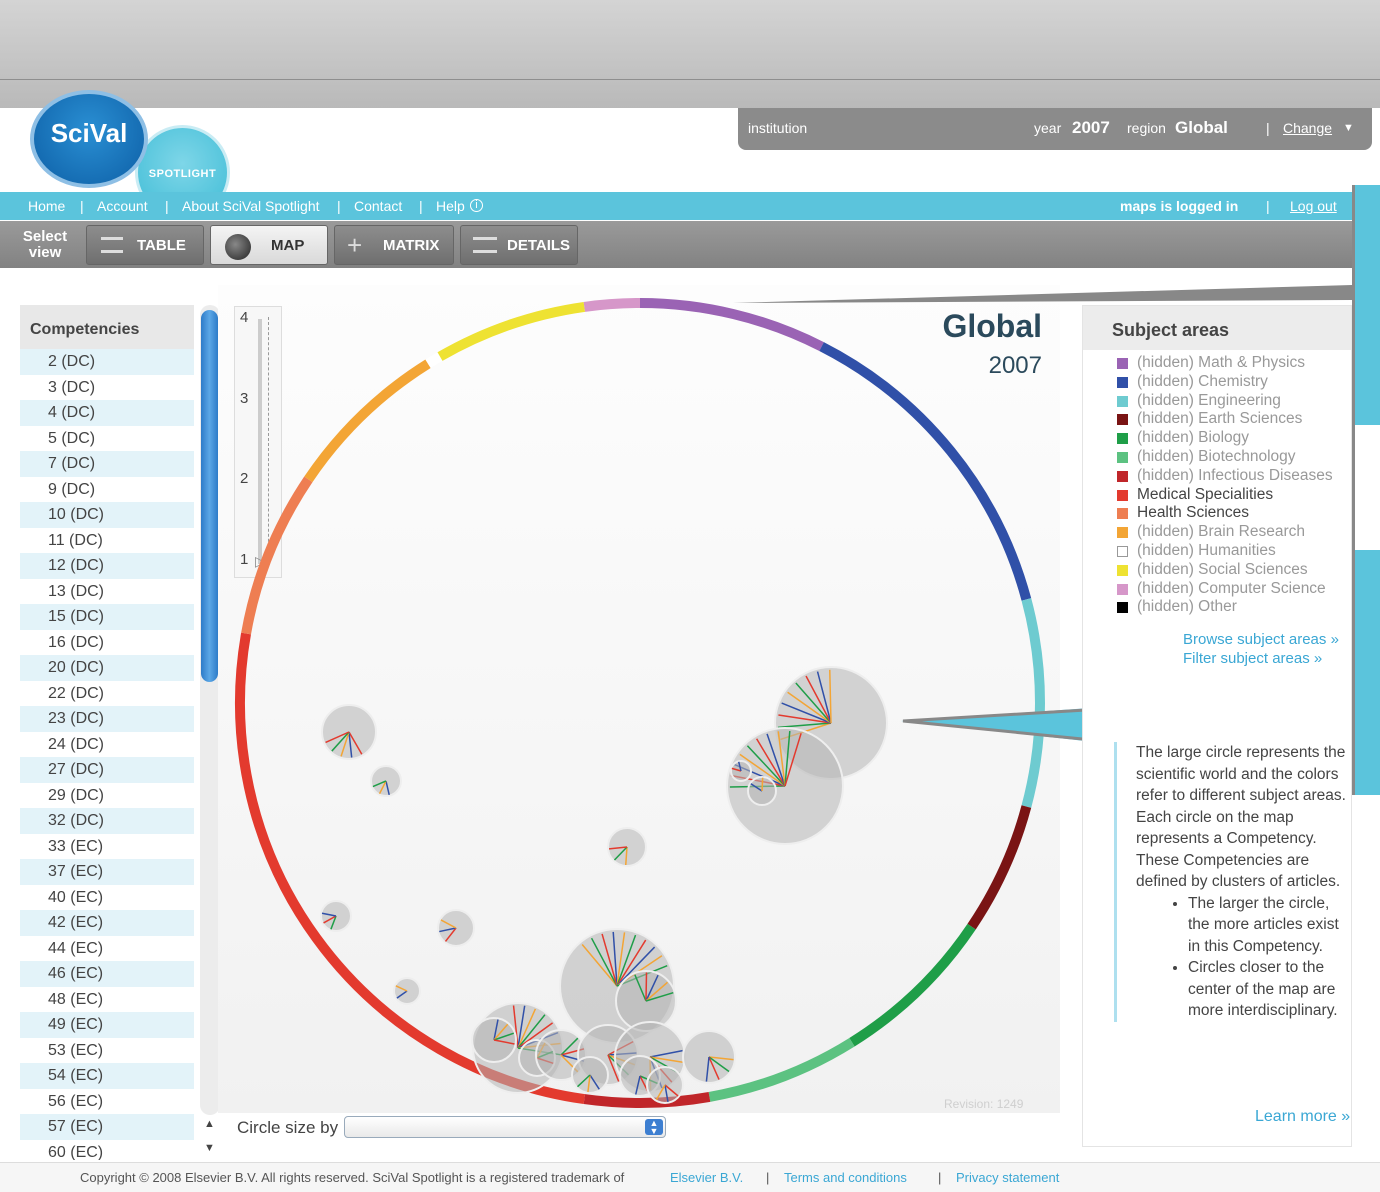  Describe the element at coordinates (1302, 1117) in the screenshot. I see `learn-more-link: Learn more »` at that location.